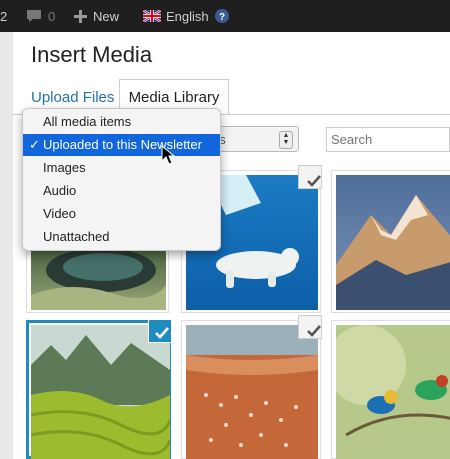 The image size is (450, 459). Describe the element at coordinates (72, 97) in the screenshot. I see `tab-upload-files: Upload Files` at that location.